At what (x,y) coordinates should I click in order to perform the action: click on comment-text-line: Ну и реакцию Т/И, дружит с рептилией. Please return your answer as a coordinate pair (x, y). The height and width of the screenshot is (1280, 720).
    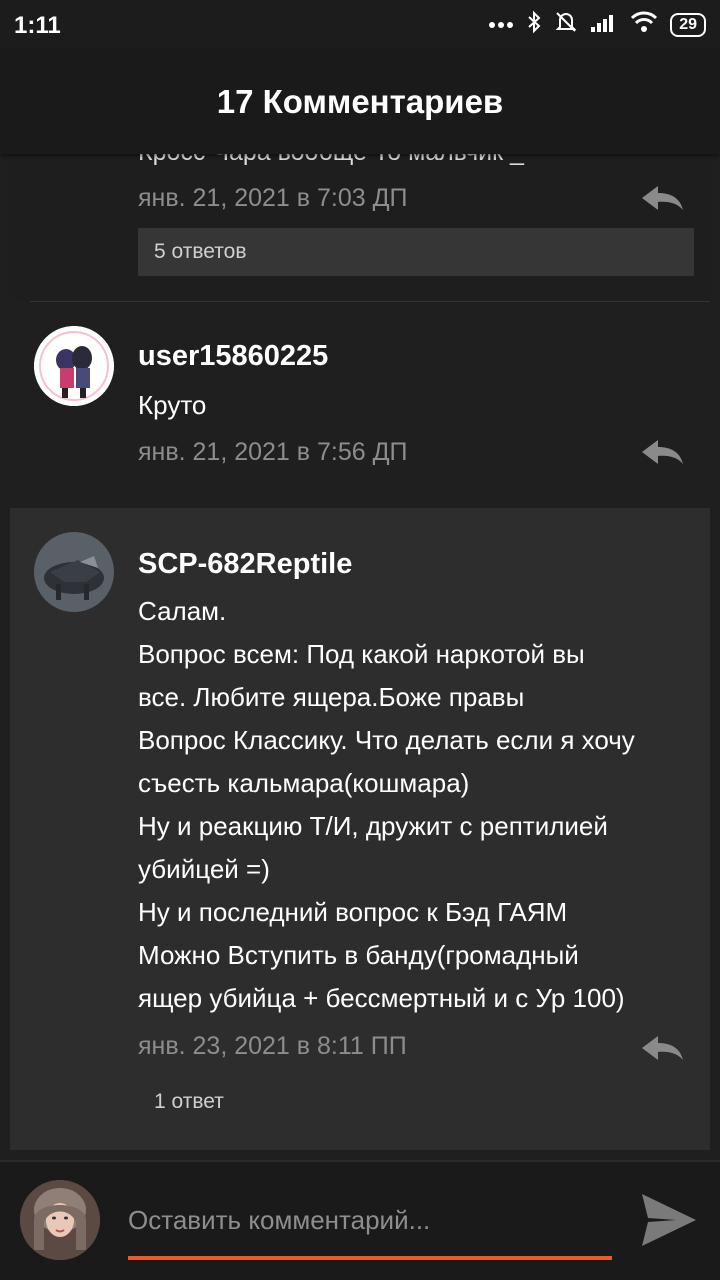
    Looking at the image, I should click on (373, 826).